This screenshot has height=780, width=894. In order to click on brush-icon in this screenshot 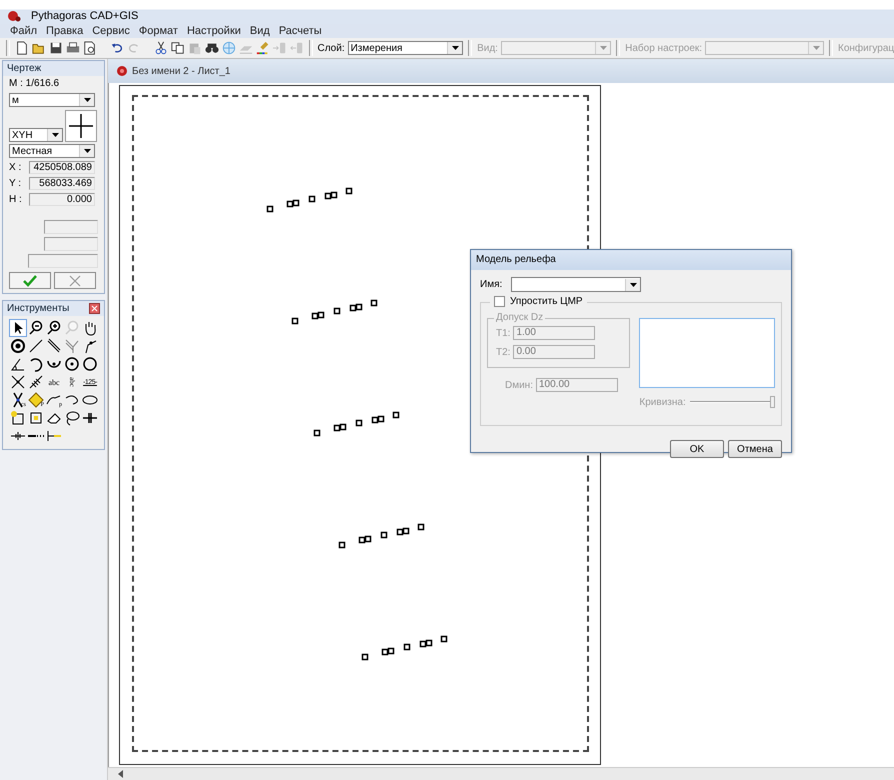, I will do `click(263, 48)`.